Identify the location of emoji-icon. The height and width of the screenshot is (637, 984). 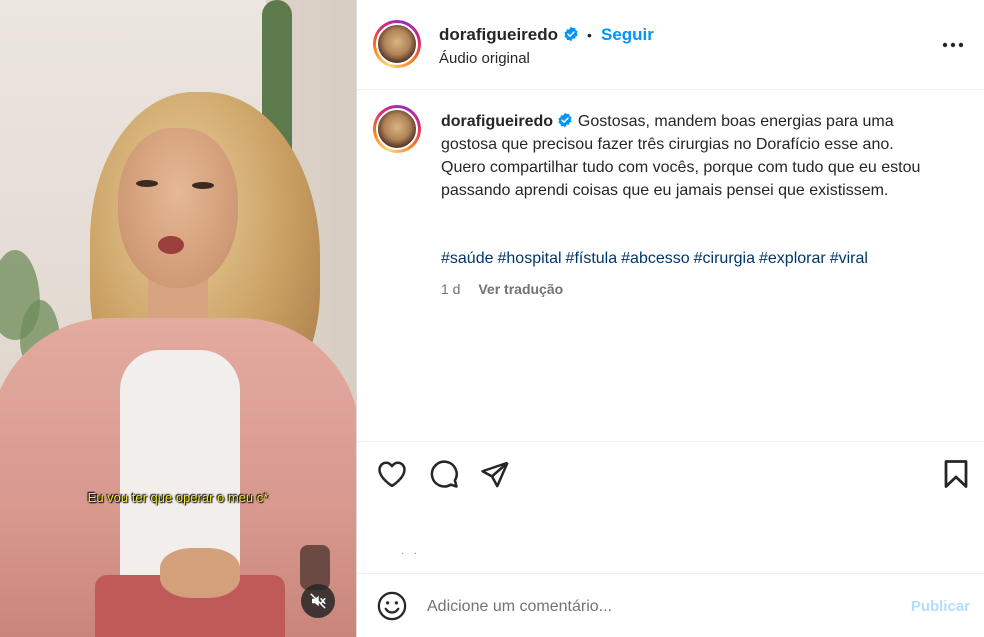
(392, 606).